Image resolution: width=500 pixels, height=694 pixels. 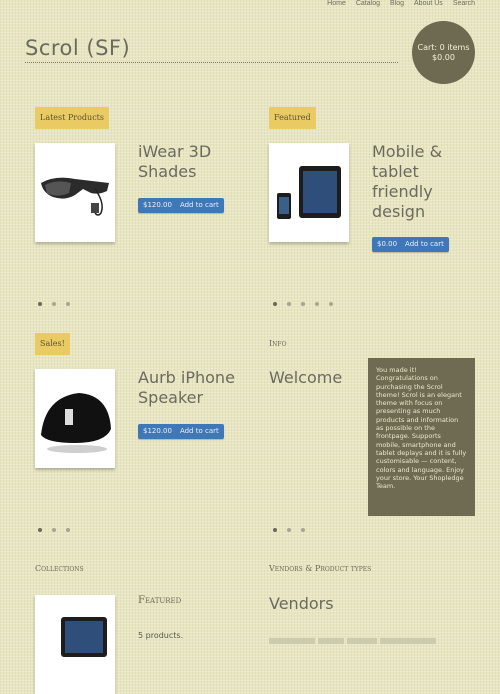 I want to click on featured-label: Featured, so click(x=292, y=118).